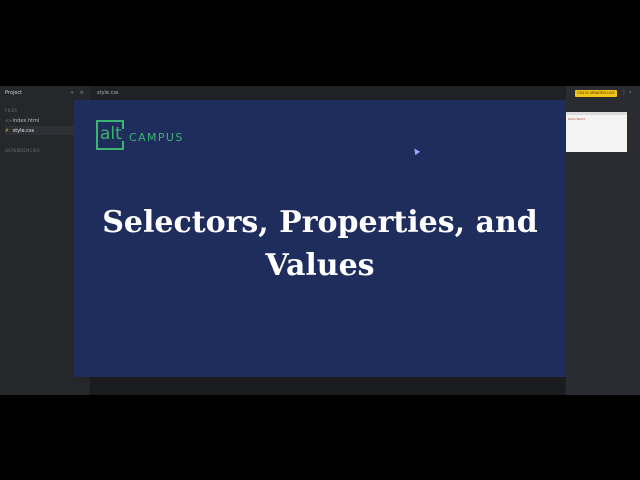 Image resolution: width=640 pixels, height=480 pixels. What do you see at coordinates (123, 124) in the screenshot?
I see `logo-bracket-top` at bounding box center [123, 124].